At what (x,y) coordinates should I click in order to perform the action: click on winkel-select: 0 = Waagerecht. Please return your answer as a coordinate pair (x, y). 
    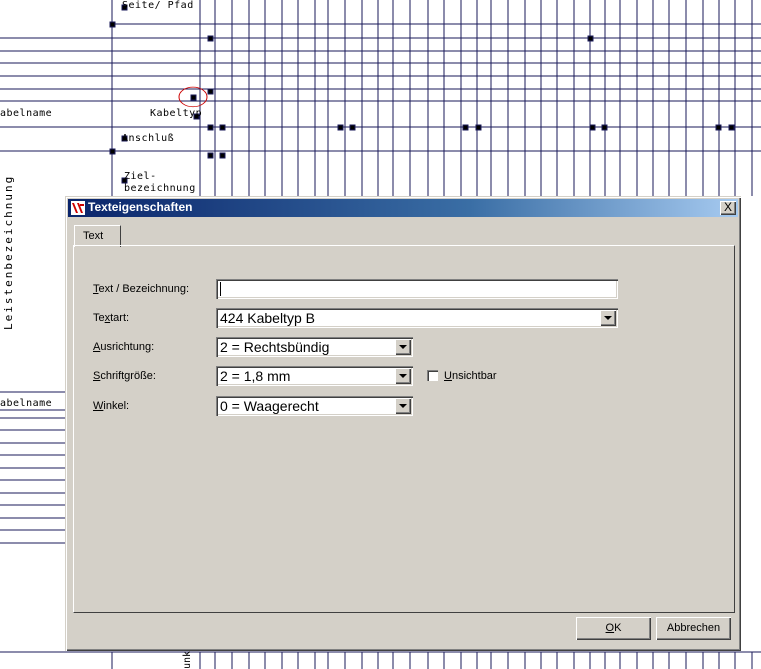
    Looking at the image, I should click on (314, 406).